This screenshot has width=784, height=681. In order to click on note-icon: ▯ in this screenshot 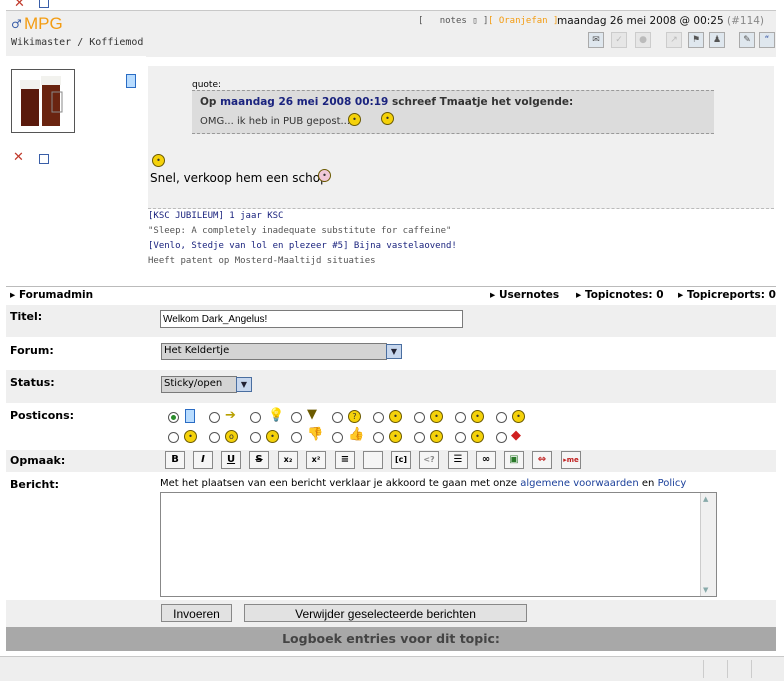, I will do `click(475, 21)`.